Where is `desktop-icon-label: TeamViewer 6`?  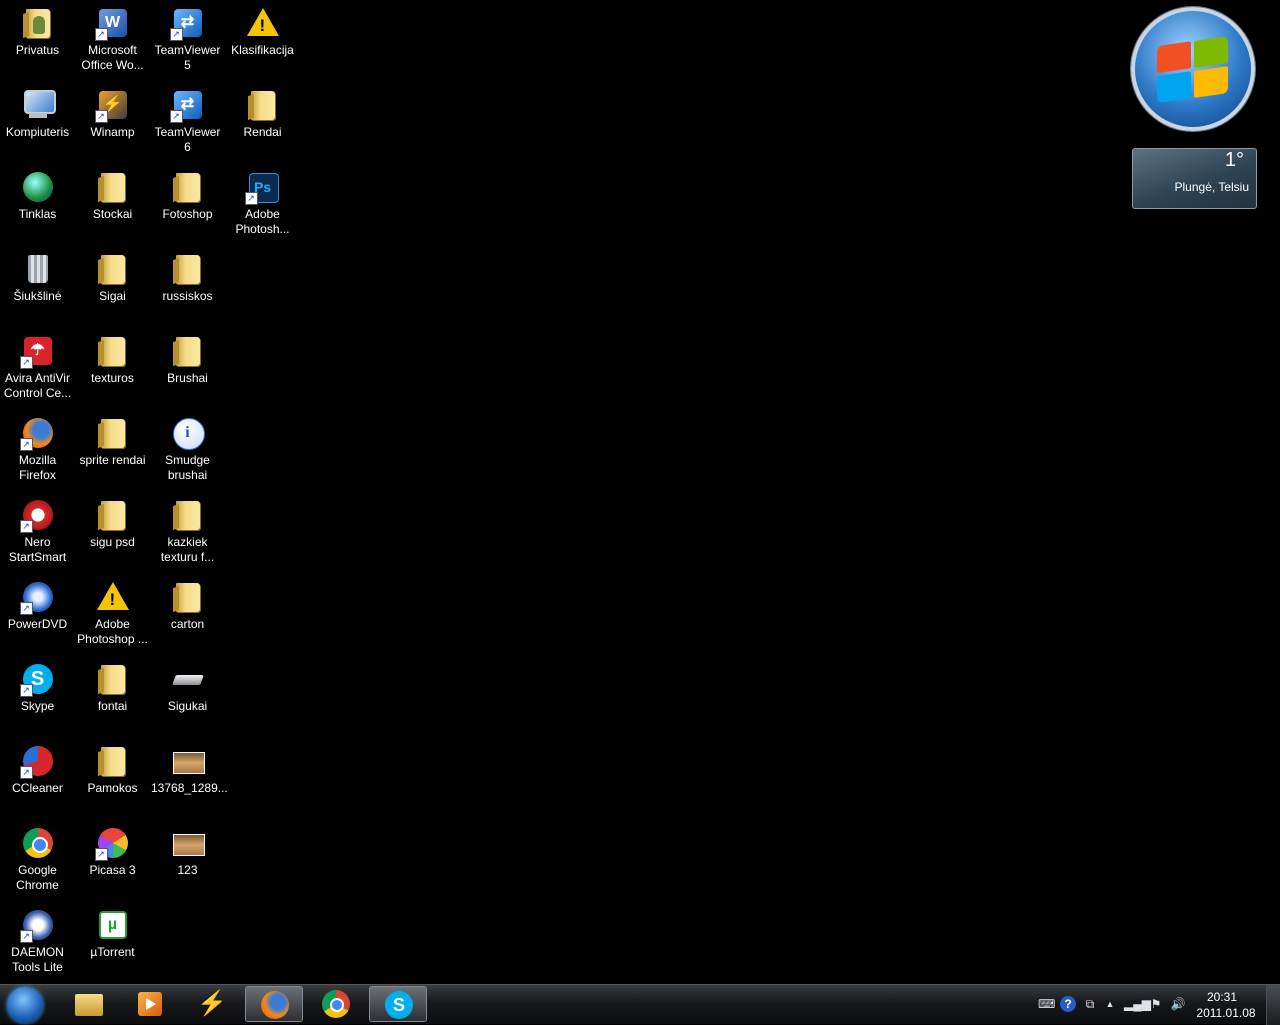
desktop-icon-label: TeamViewer 6 is located at coordinates (187, 139).